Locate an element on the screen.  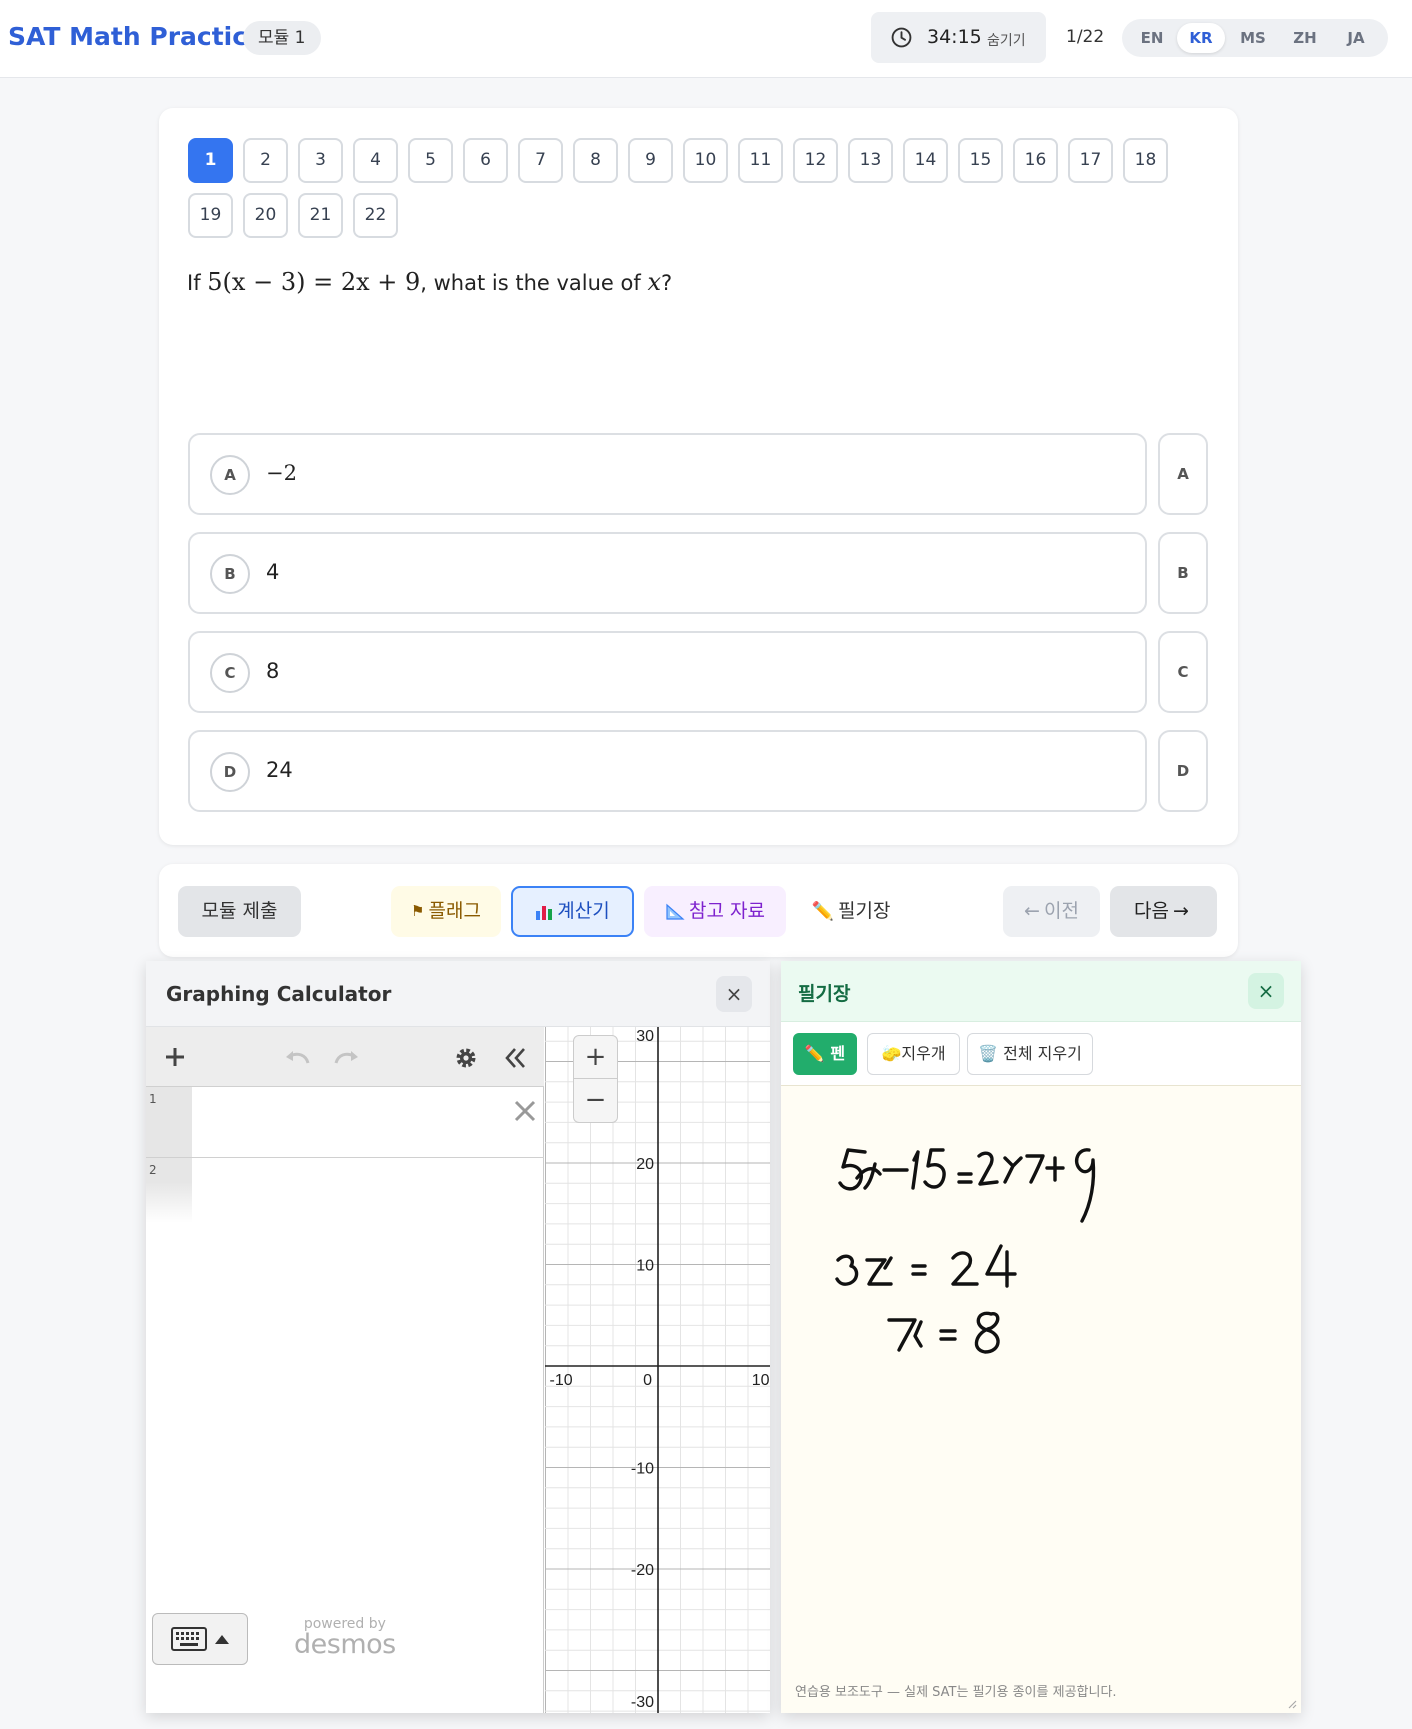
zoom-controls: + − is located at coordinates (595, 1079).